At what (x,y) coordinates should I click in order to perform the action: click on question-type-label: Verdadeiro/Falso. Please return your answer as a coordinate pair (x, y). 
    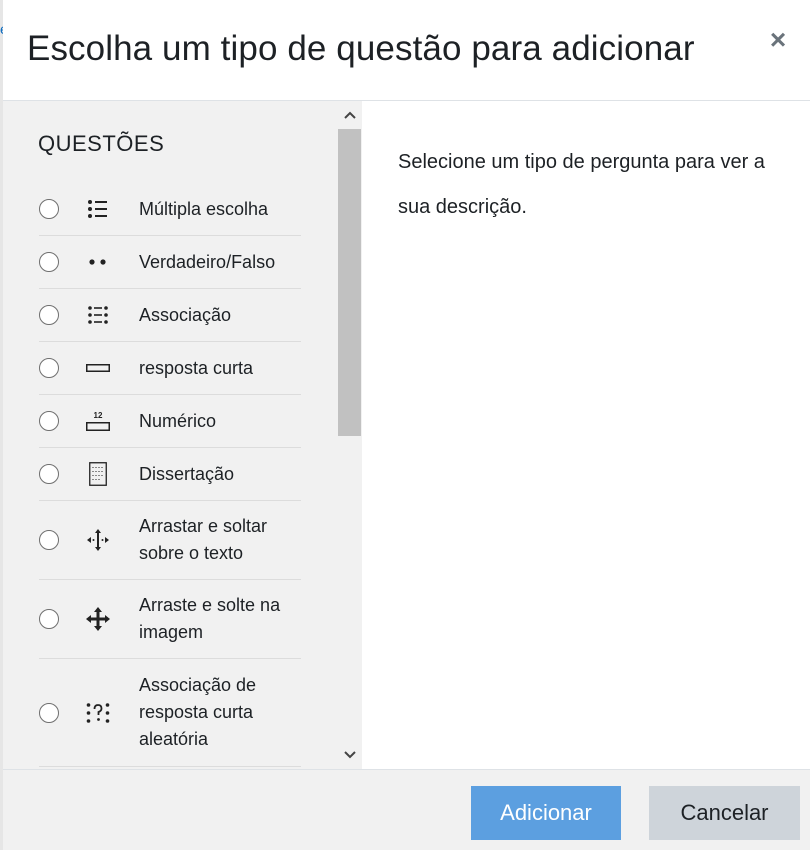
    Looking at the image, I should click on (207, 261).